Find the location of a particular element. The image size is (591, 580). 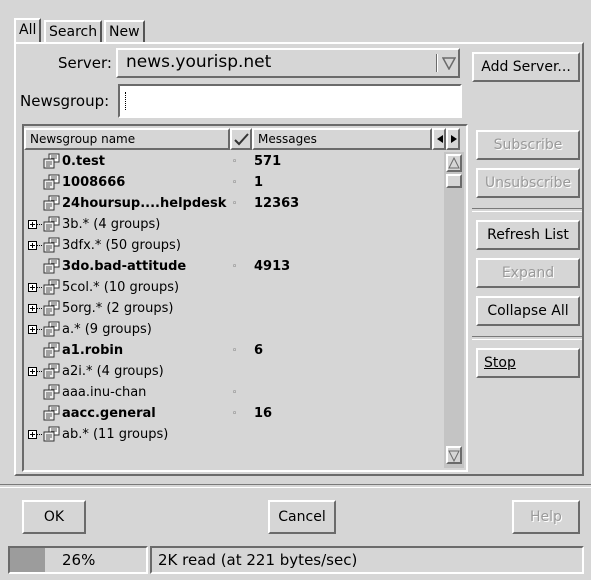

newsgroup-name: 3dfx.* (50 groups) is located at coordinates (121, 245).